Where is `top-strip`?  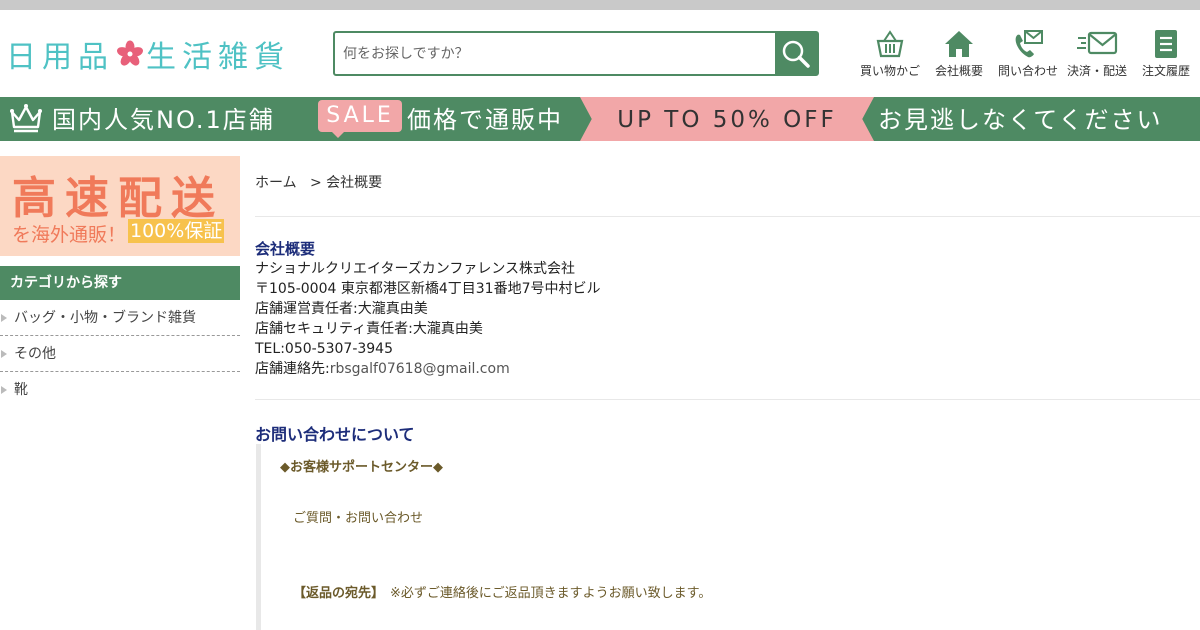 top-strip is located at coordinates (600, 5).